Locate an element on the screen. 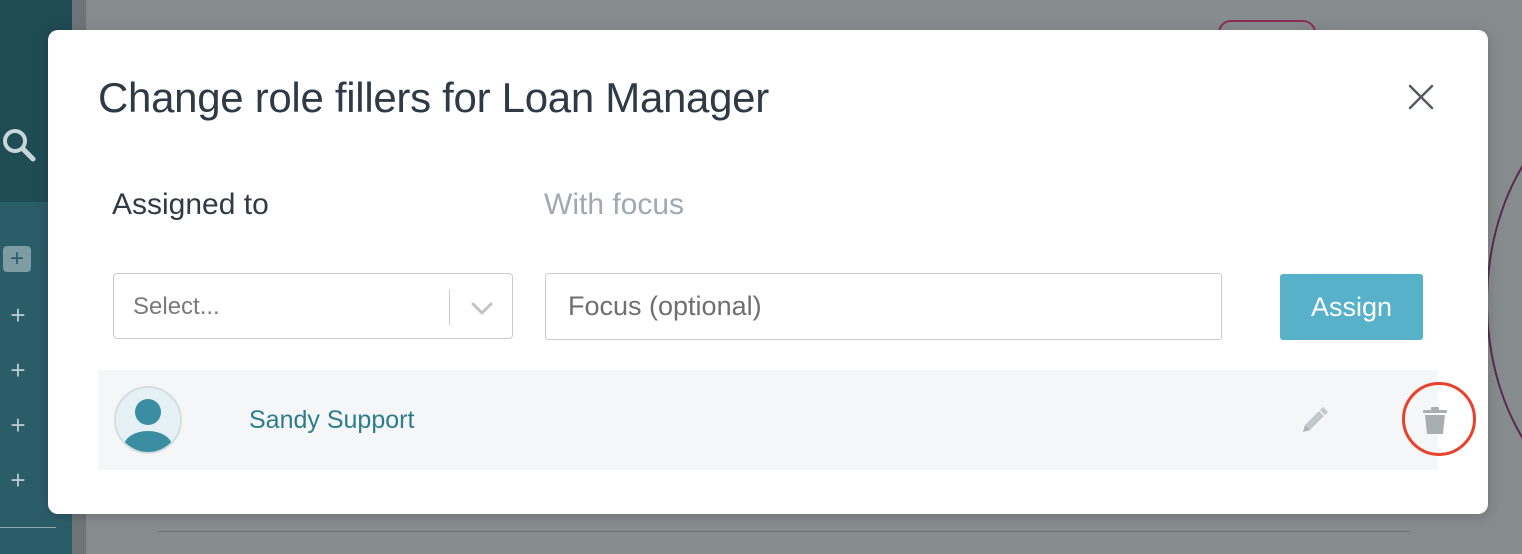 The height and width of the screenshot is (554, 1522). close-icon is located at coordinates (1421, 97).